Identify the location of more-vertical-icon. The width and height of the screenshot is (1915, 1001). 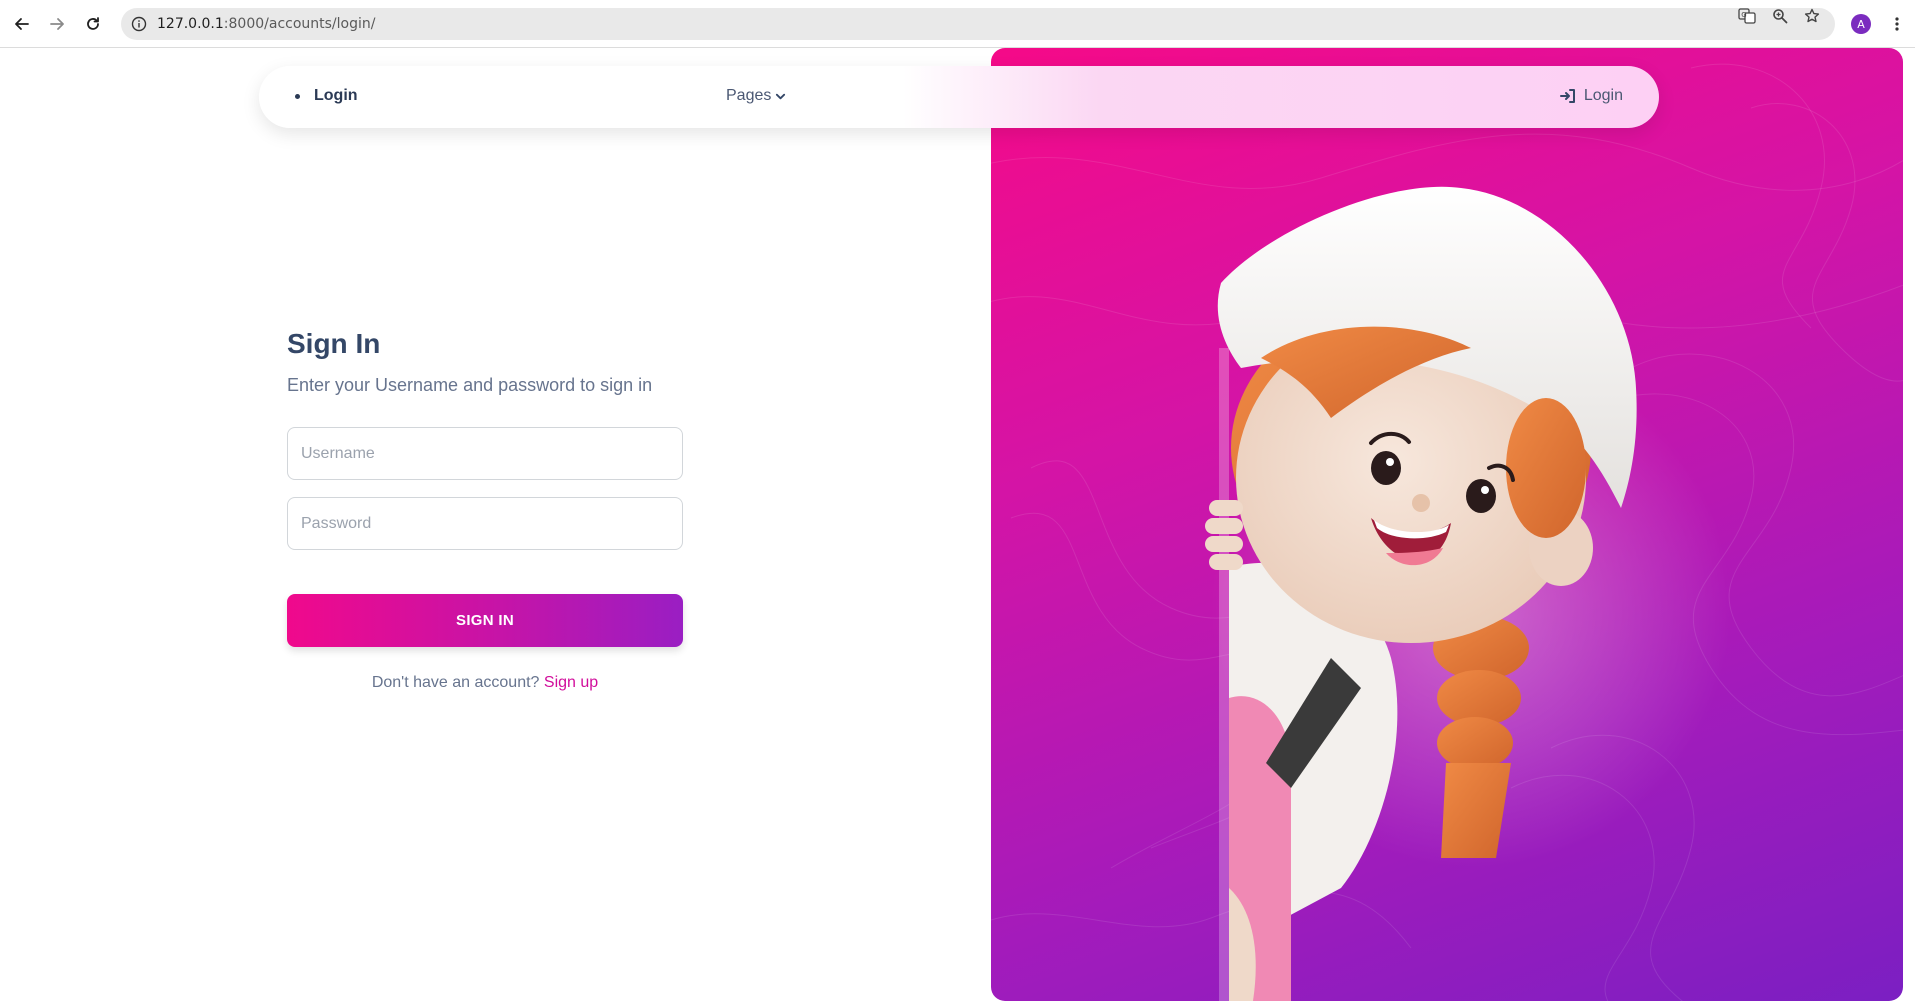
(1897, 24).